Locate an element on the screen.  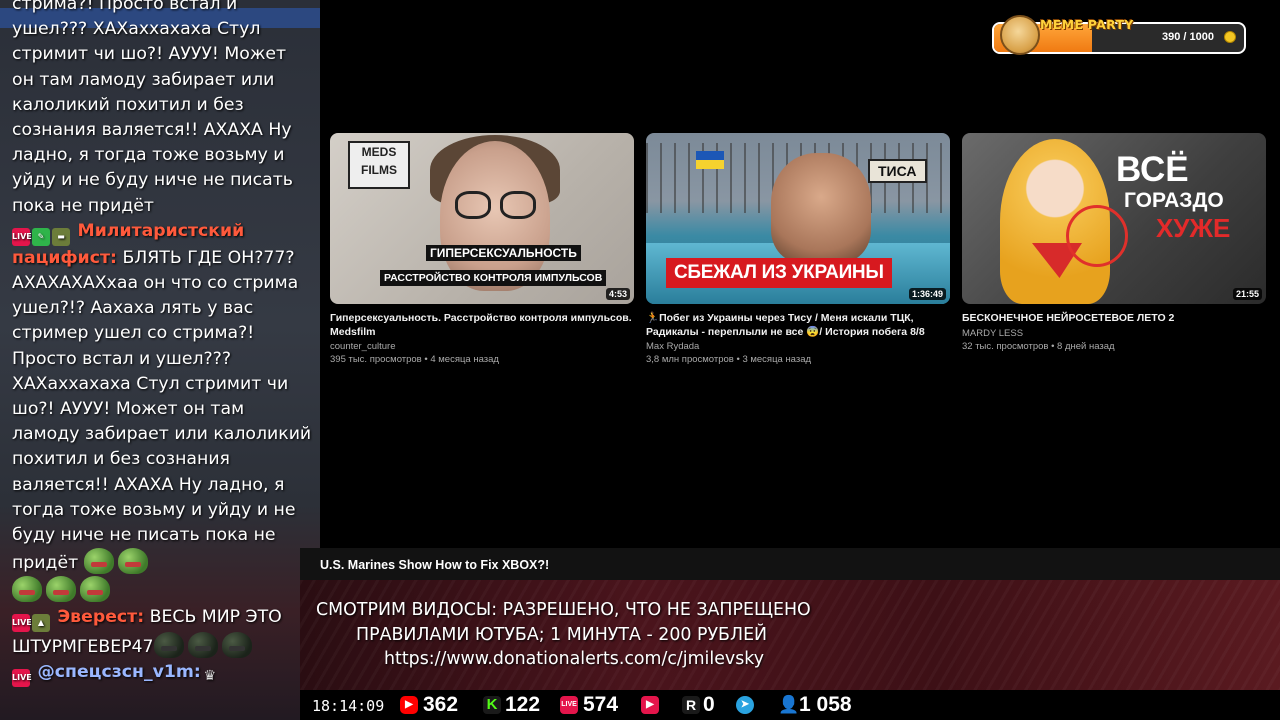
video-duration: 4:53 is located at coordinates (617, 294).